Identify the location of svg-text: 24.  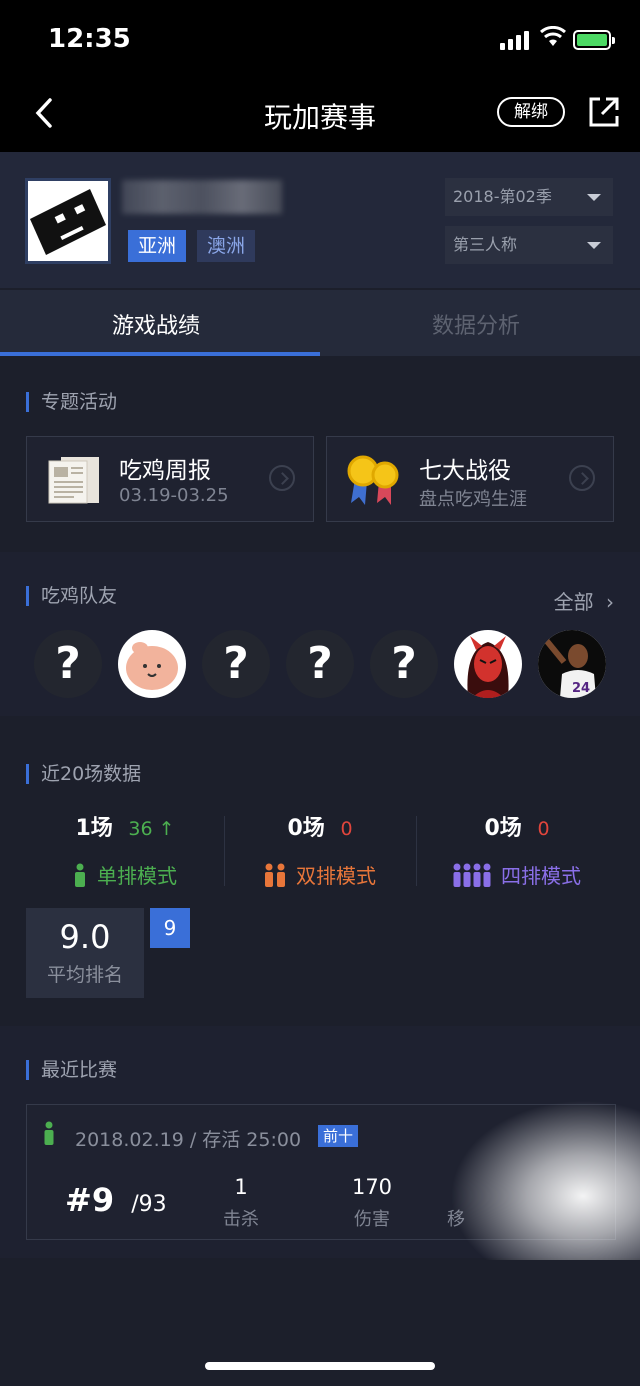
(581, 688).